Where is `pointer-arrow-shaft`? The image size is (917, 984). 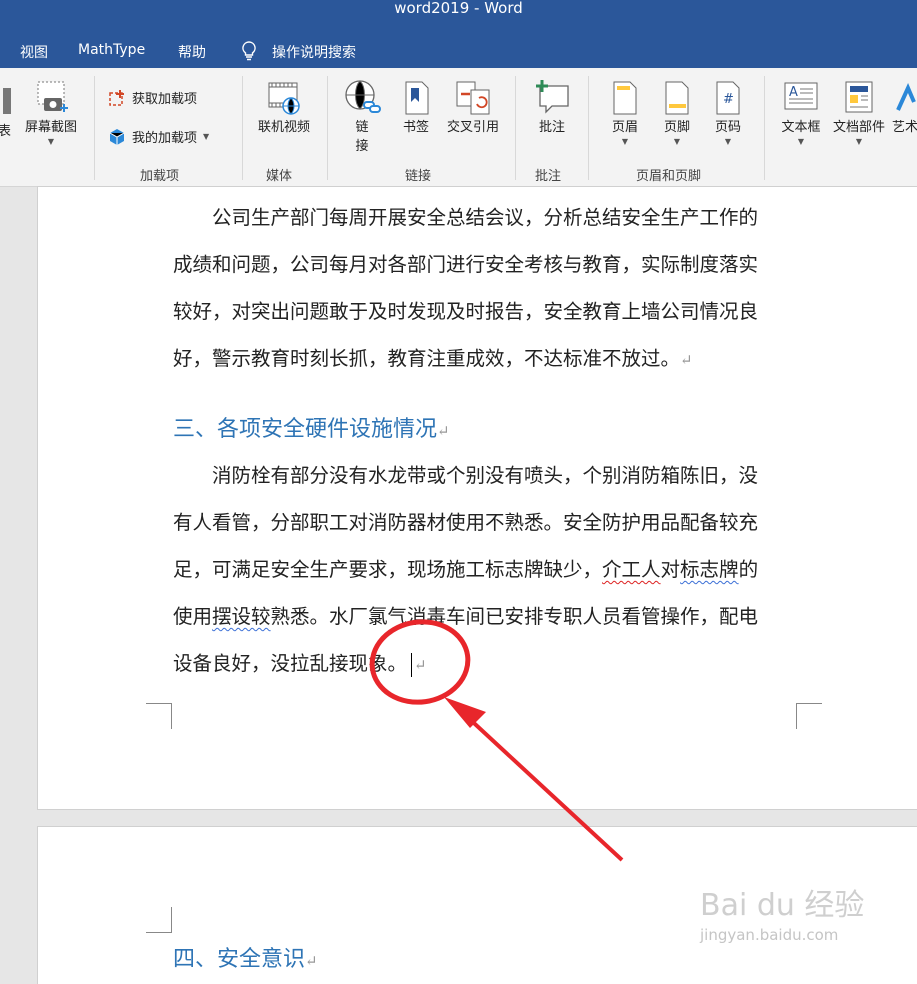
pointer-arrow-shaft is located at coordinates (542, 786).